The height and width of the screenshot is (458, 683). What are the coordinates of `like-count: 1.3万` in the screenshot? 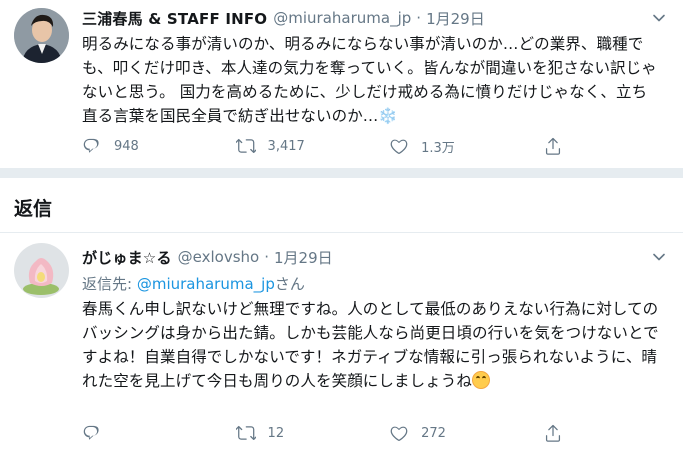 It's located at (438, 148).